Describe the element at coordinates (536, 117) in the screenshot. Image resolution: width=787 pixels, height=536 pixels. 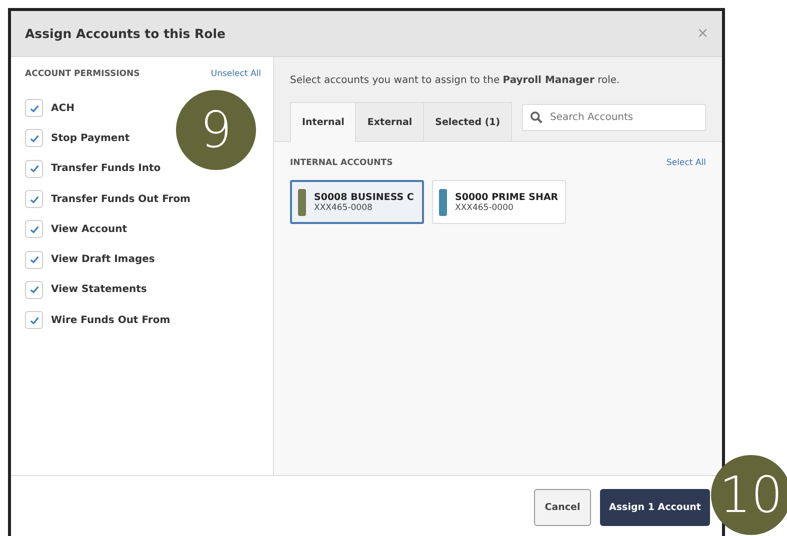
I see `search-icon` at that location.